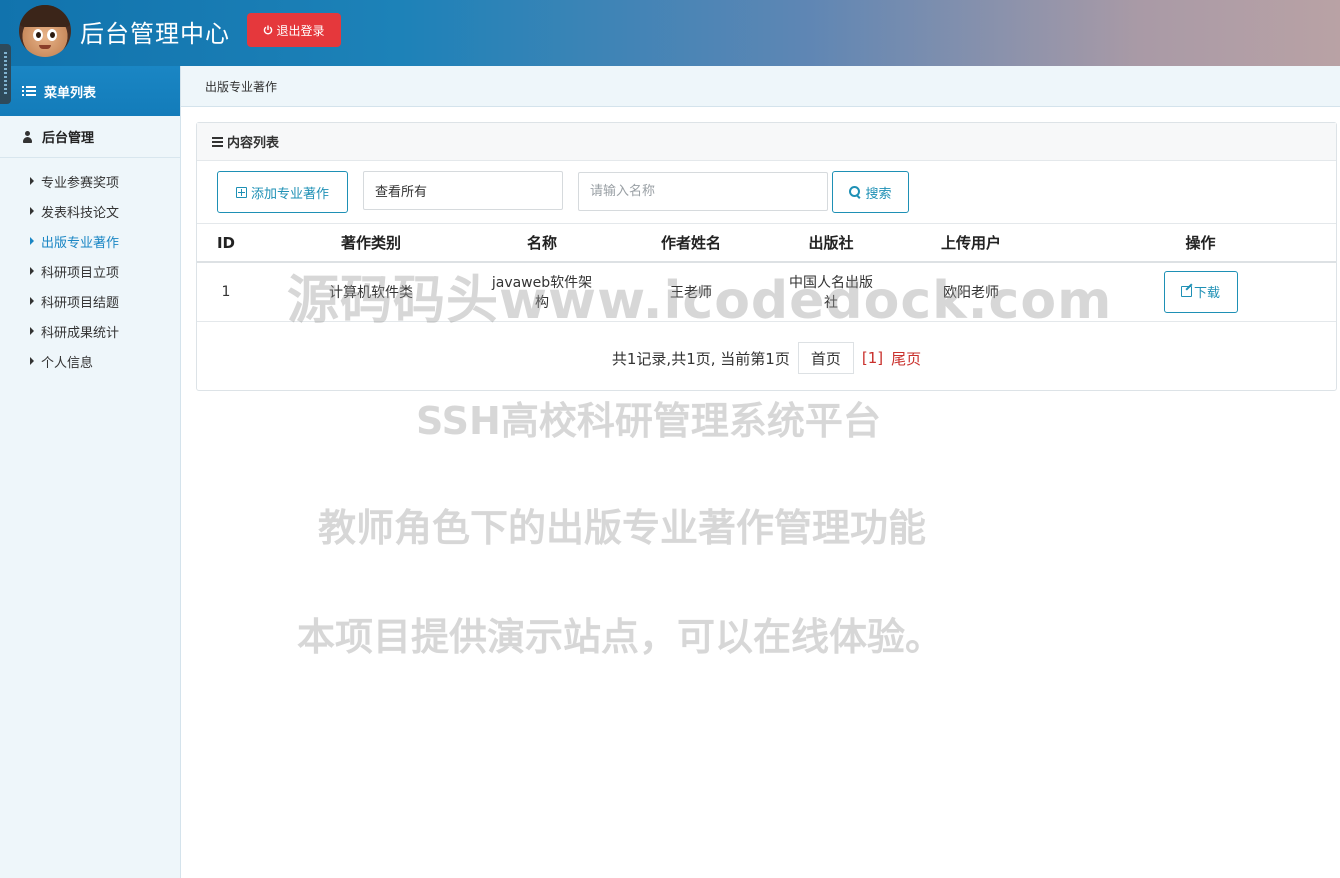 The height and width of the screenshot is (878, 1340). What do you see at coordinates (371, 292) in the screenshot?
I see `cell-category: 计算机软件类` at bounding box center [371, 292].